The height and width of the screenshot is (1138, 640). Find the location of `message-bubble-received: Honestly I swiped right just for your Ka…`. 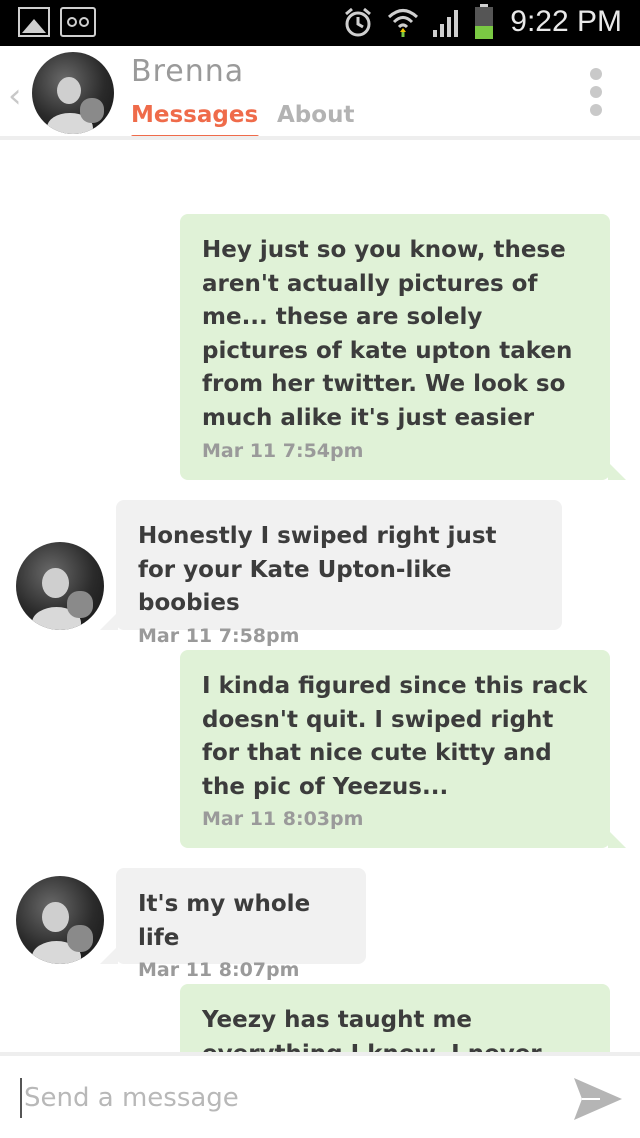

message-bubble-received: Honestly I swiped right just for your Ka… is located at coordinates (331, 573).